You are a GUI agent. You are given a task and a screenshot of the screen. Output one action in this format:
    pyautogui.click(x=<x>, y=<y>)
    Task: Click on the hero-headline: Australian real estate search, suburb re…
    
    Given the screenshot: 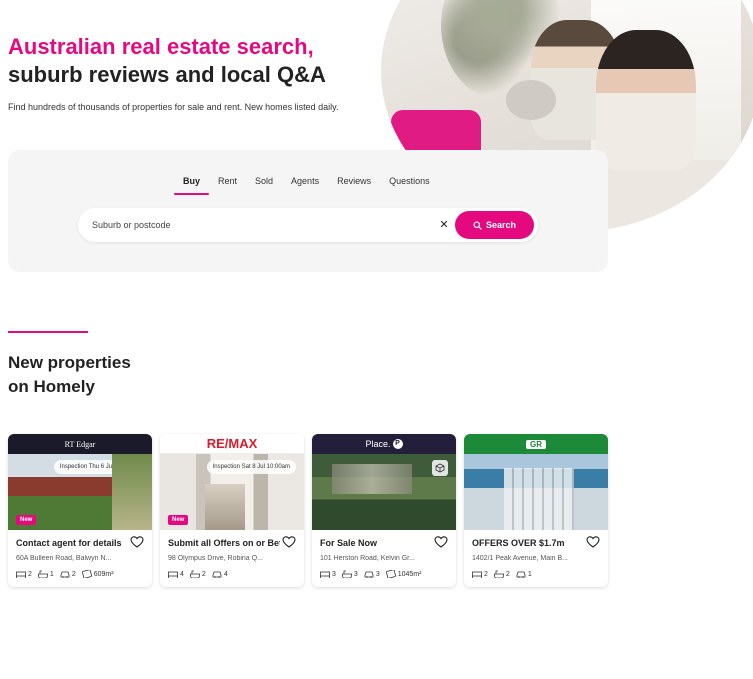 What is the action you would take?
    pyautogui.click(x=198, y=61)
    